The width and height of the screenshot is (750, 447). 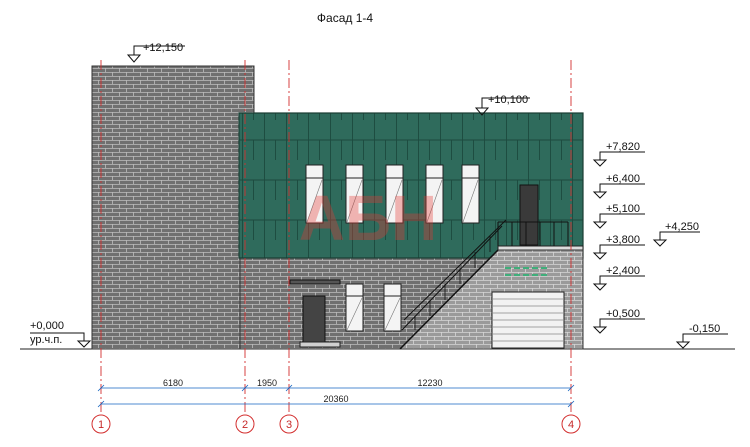 I want to click on level-label: +0,000, so click(x=47, y=326).